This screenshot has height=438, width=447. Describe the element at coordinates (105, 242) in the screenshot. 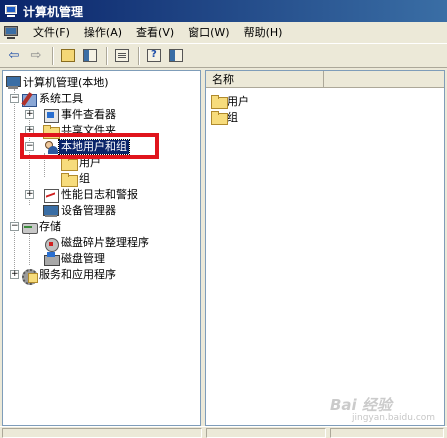

I see `tree-label: 磁盘碎片整理程序` at that location.